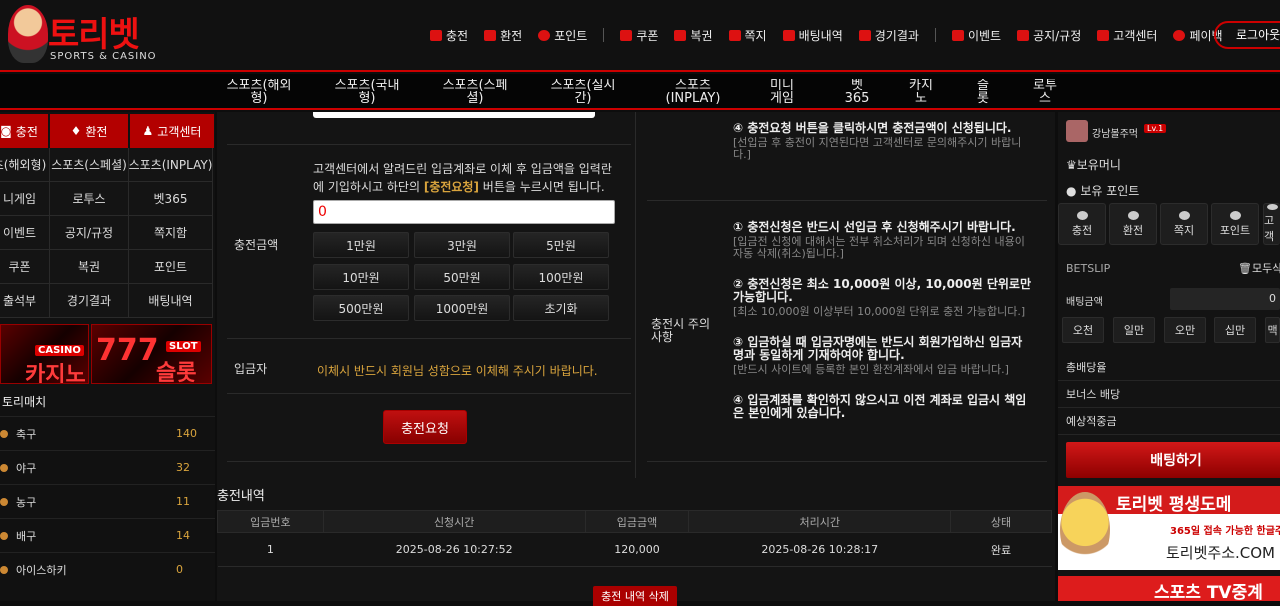  I want to click on site-logo: 토리벳 SPORTS & CASINO, so click(88, 35).